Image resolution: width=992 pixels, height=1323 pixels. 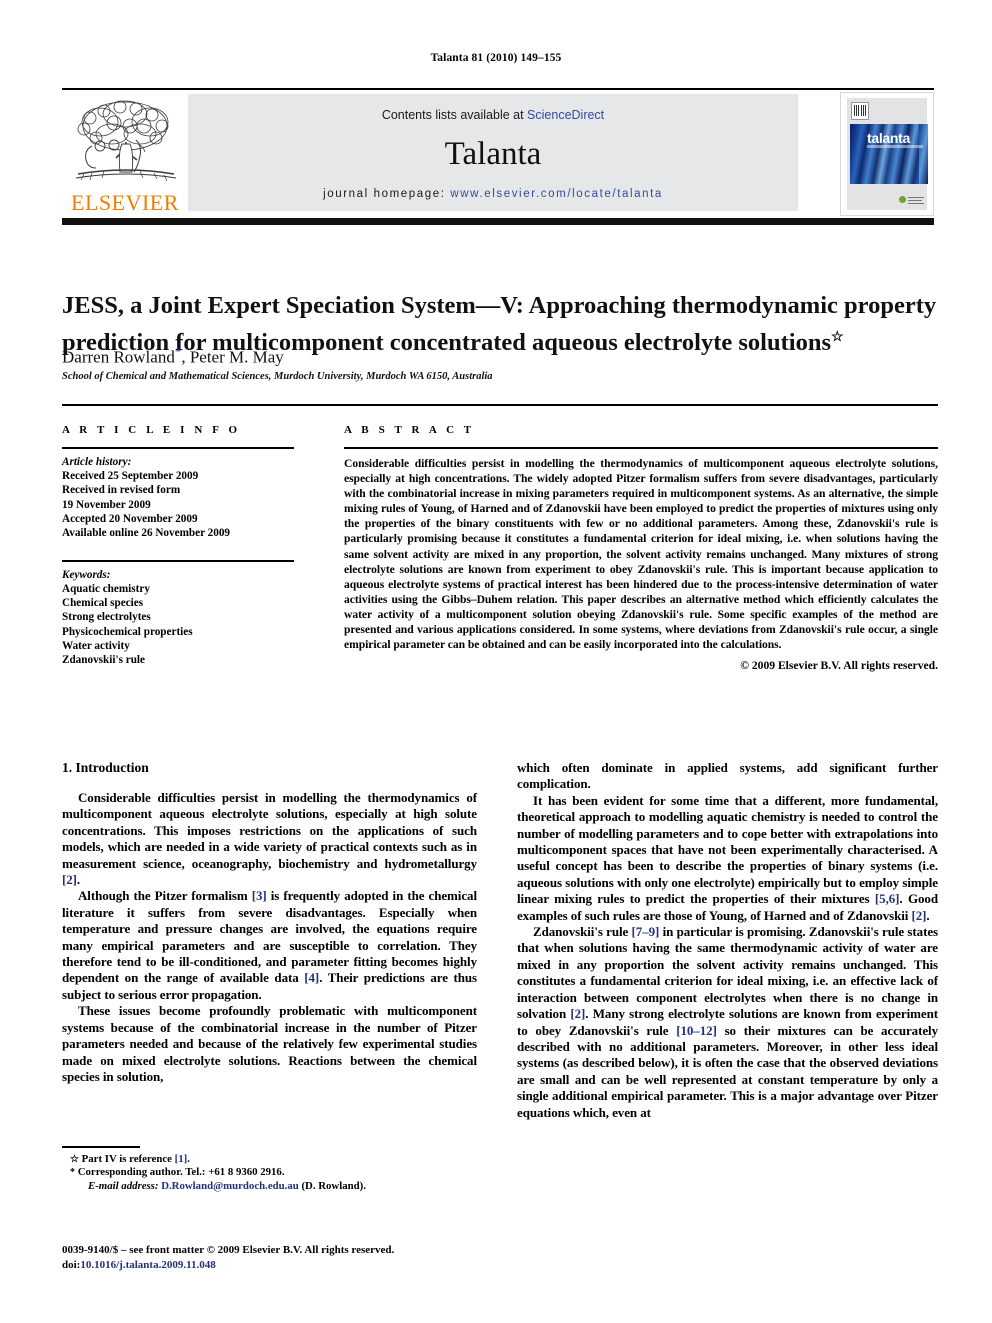 I want to click on footnote-star-marker: ☆, so click(x=74, y=1159).